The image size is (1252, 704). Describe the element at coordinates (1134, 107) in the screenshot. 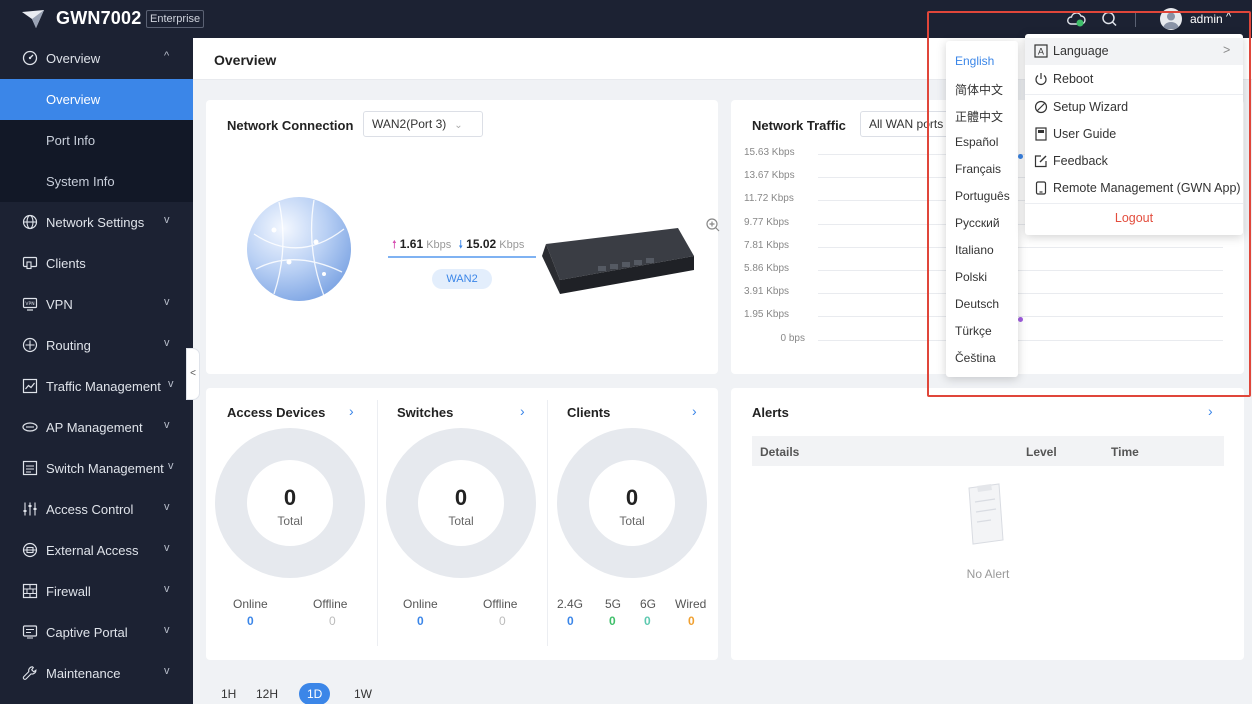

I see `menu-item-setup-wizard: Setup Wizard` at that location.